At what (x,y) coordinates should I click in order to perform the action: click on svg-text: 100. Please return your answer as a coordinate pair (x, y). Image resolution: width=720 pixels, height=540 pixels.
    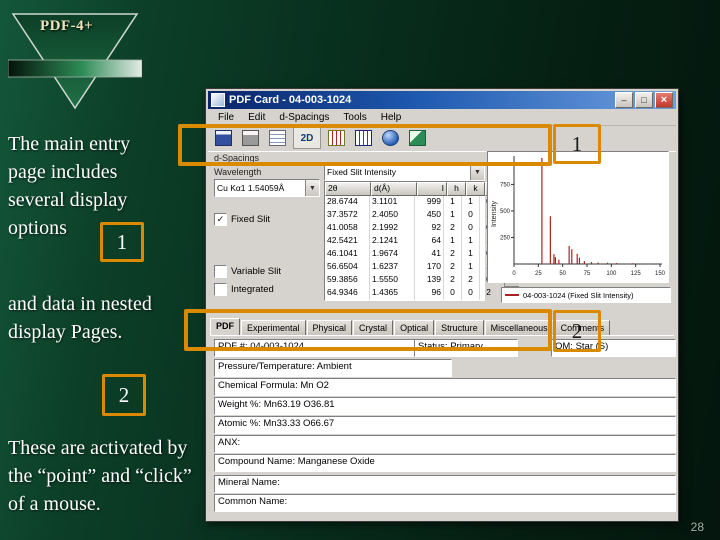
    Looking at the image, I should click on (611, 274).